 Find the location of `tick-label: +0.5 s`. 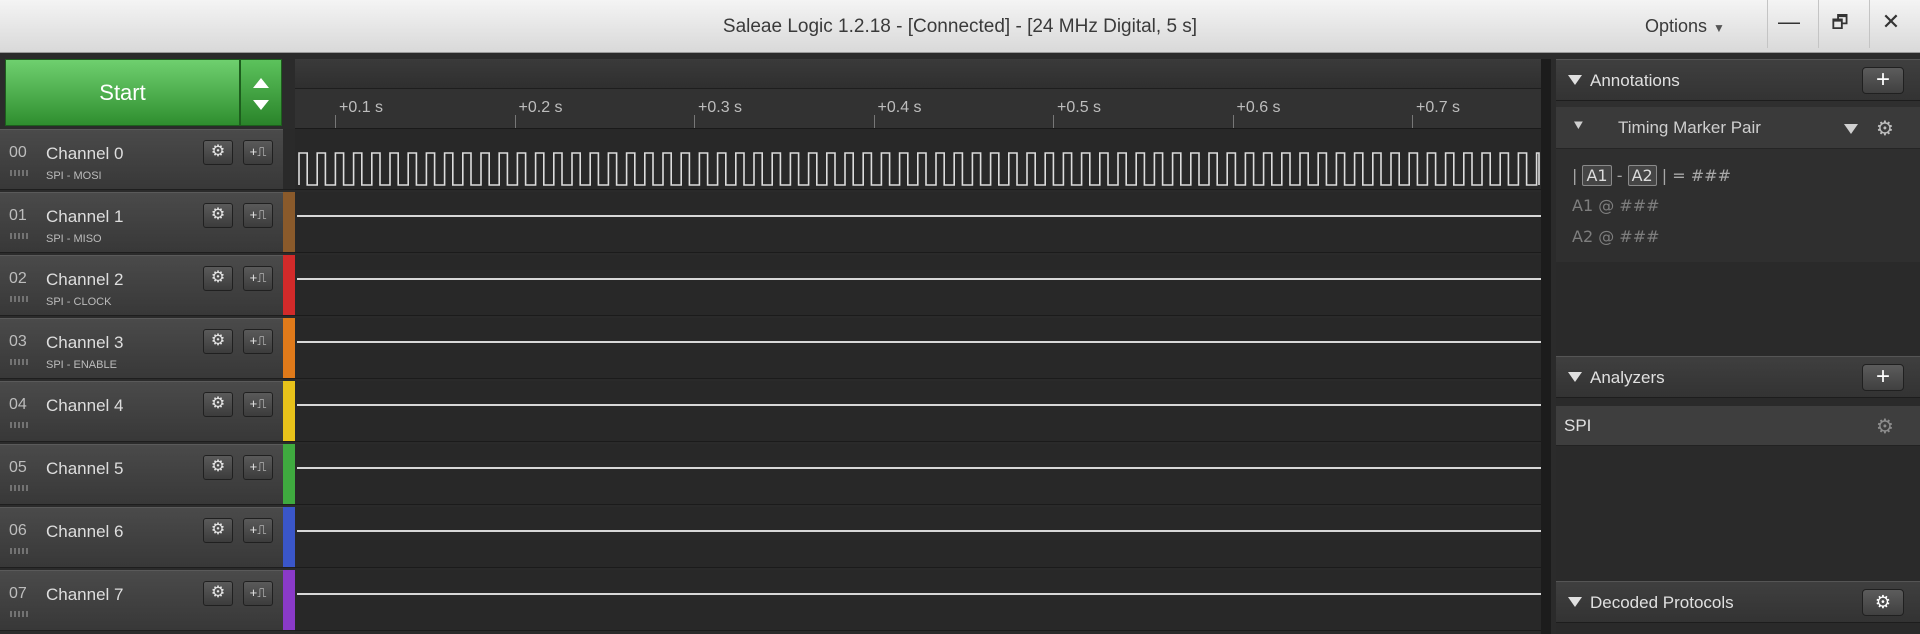

tick-label: +0.5 s is located at coordinates (1079, 107).